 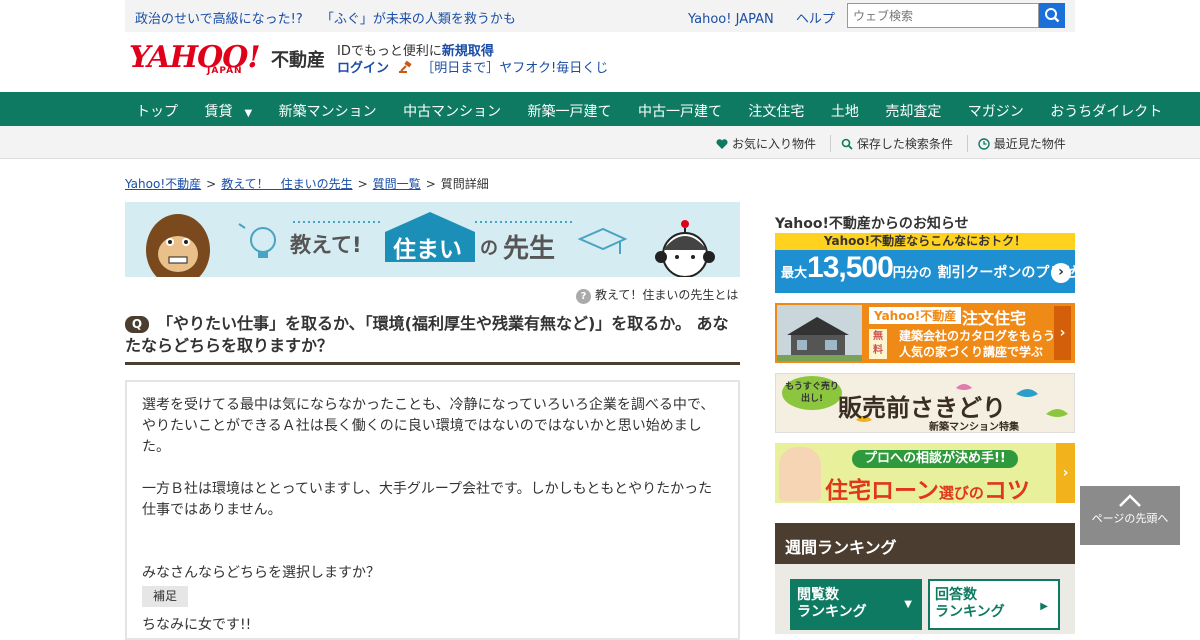 I want to click on recently-viewed-label: 最近見た物件, so click(x=1029, y=144).